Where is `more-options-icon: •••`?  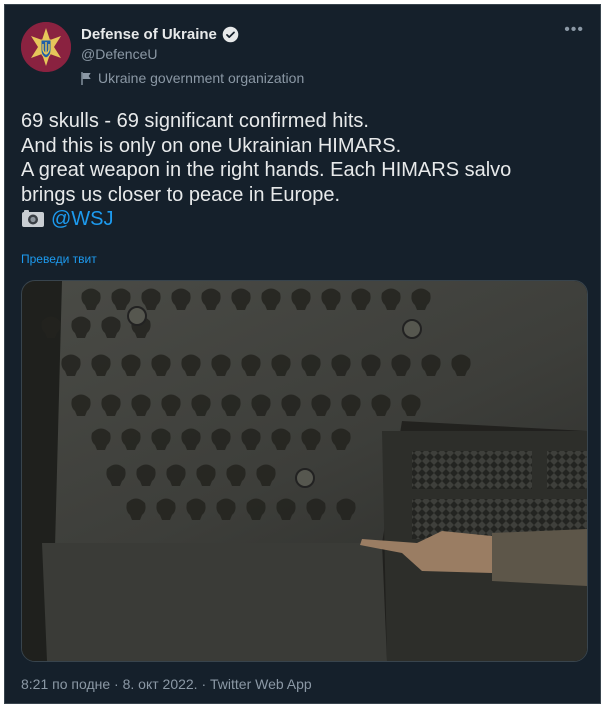 more-options-icon: ••• is located at coordinates (574, 30).